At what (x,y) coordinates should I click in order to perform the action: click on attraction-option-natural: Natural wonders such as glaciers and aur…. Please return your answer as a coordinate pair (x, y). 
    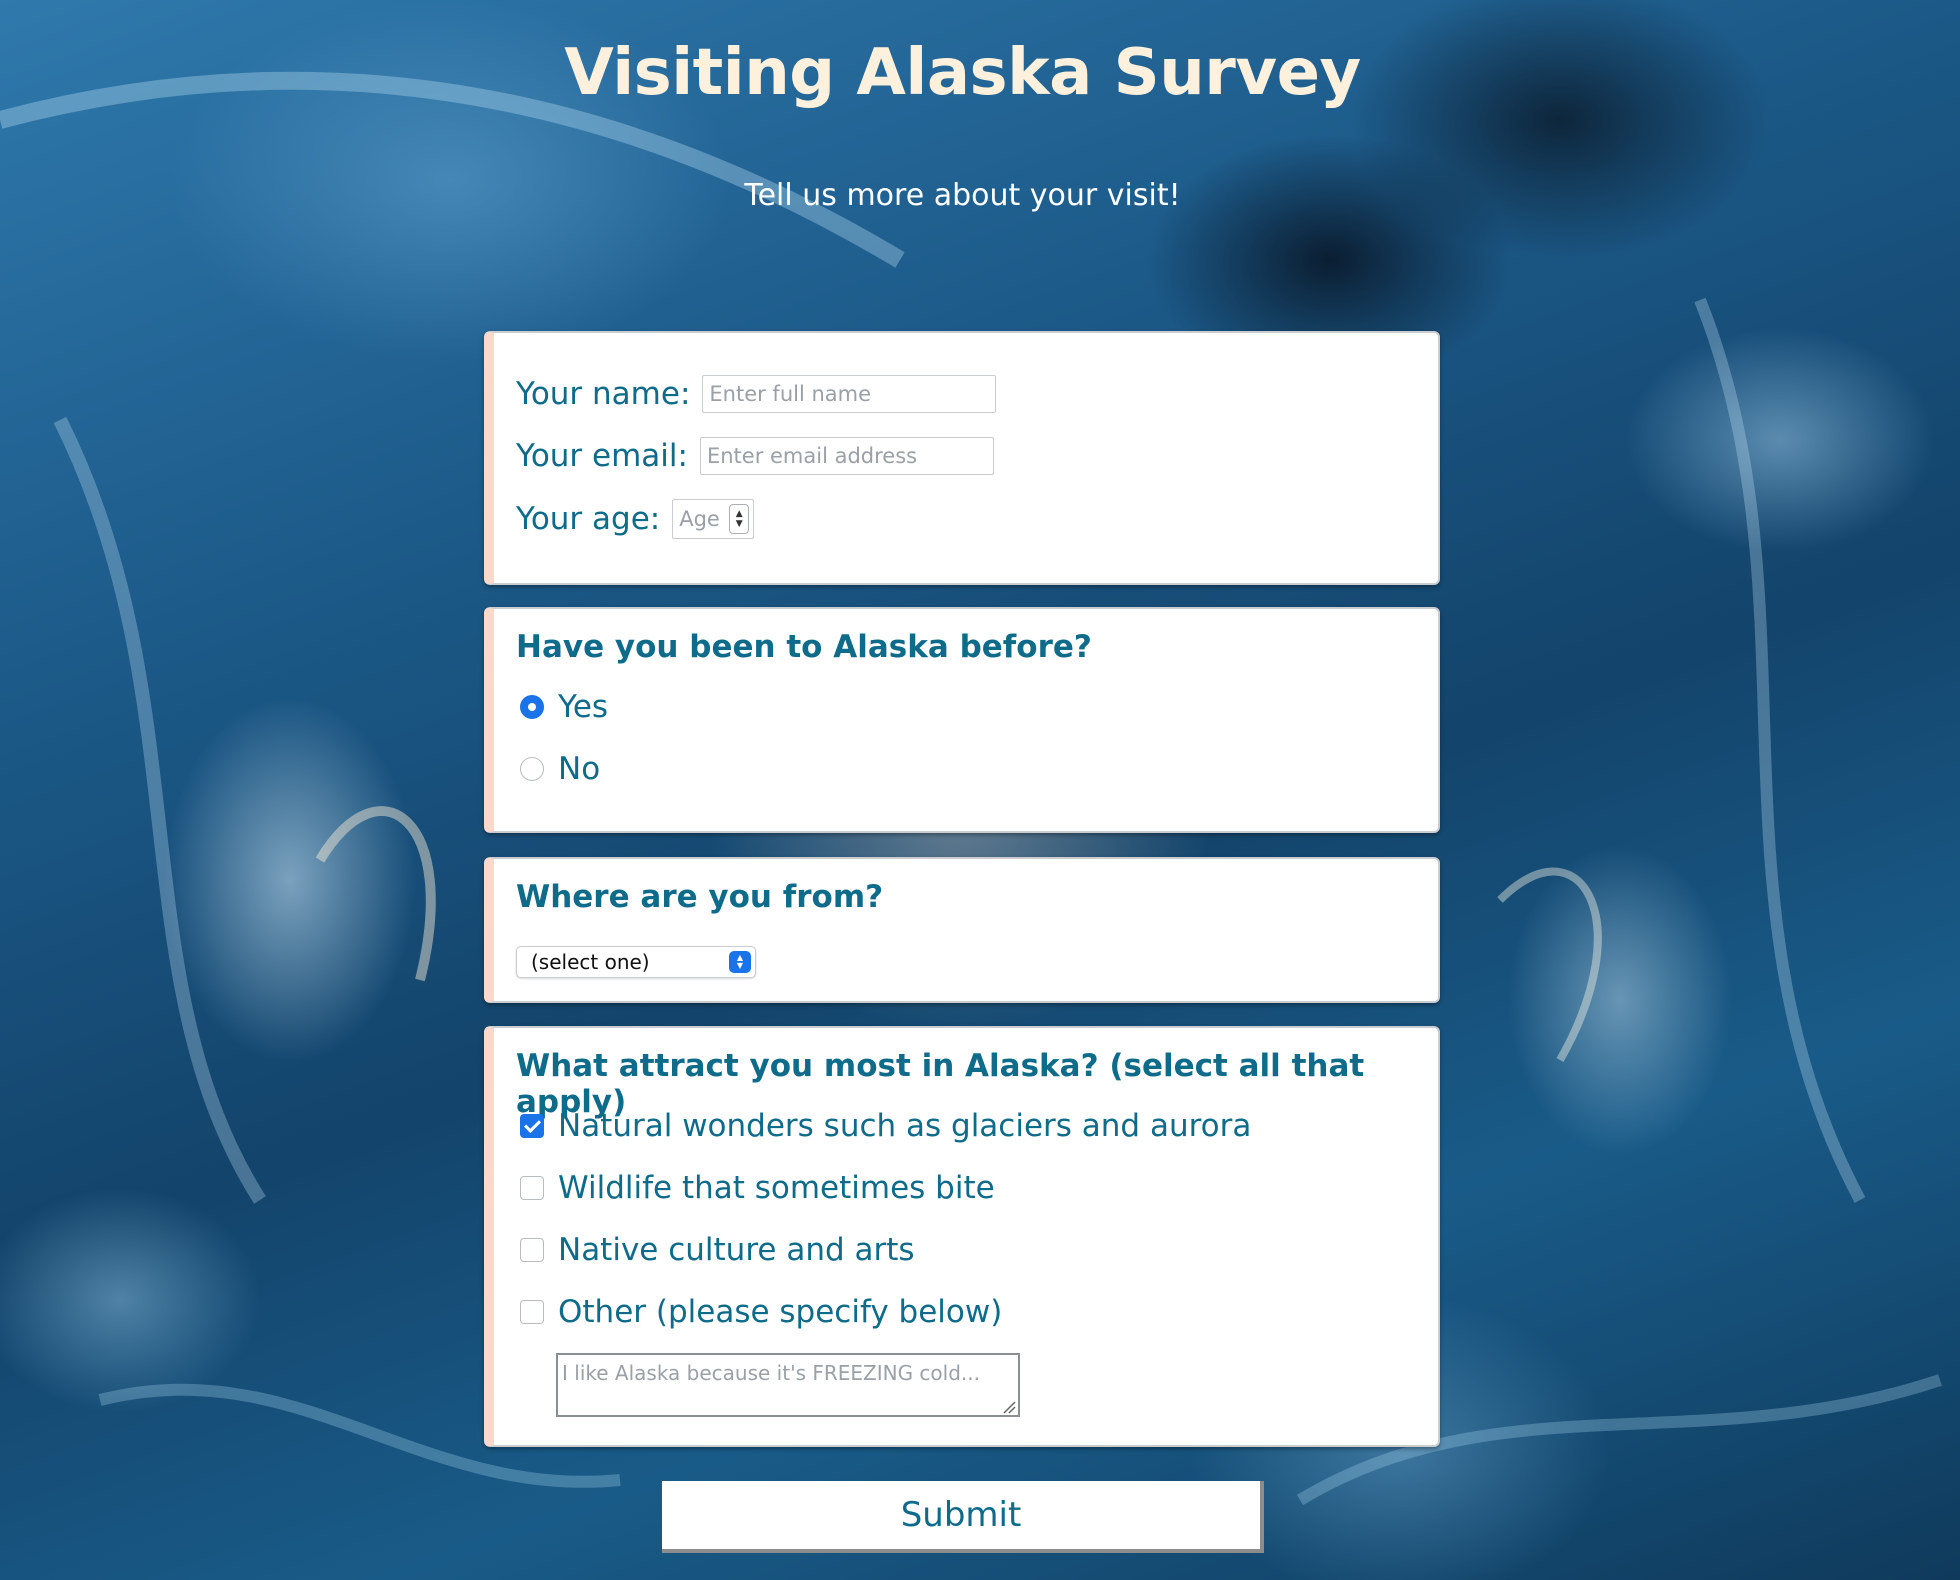
    Looking at the image, I should click on (883, 1126).